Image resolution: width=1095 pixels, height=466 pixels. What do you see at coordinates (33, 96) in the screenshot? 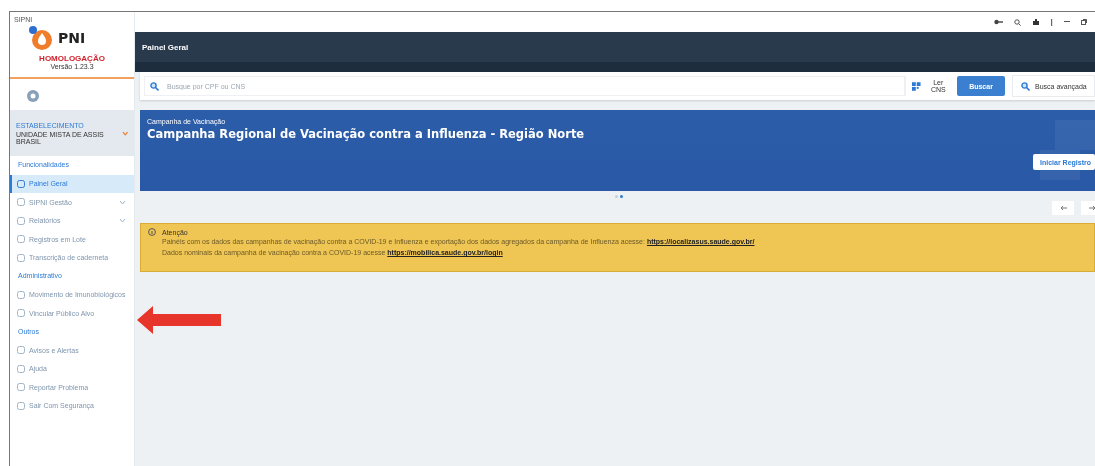
I see `avatar-icon` at bounding box center [33, 96].